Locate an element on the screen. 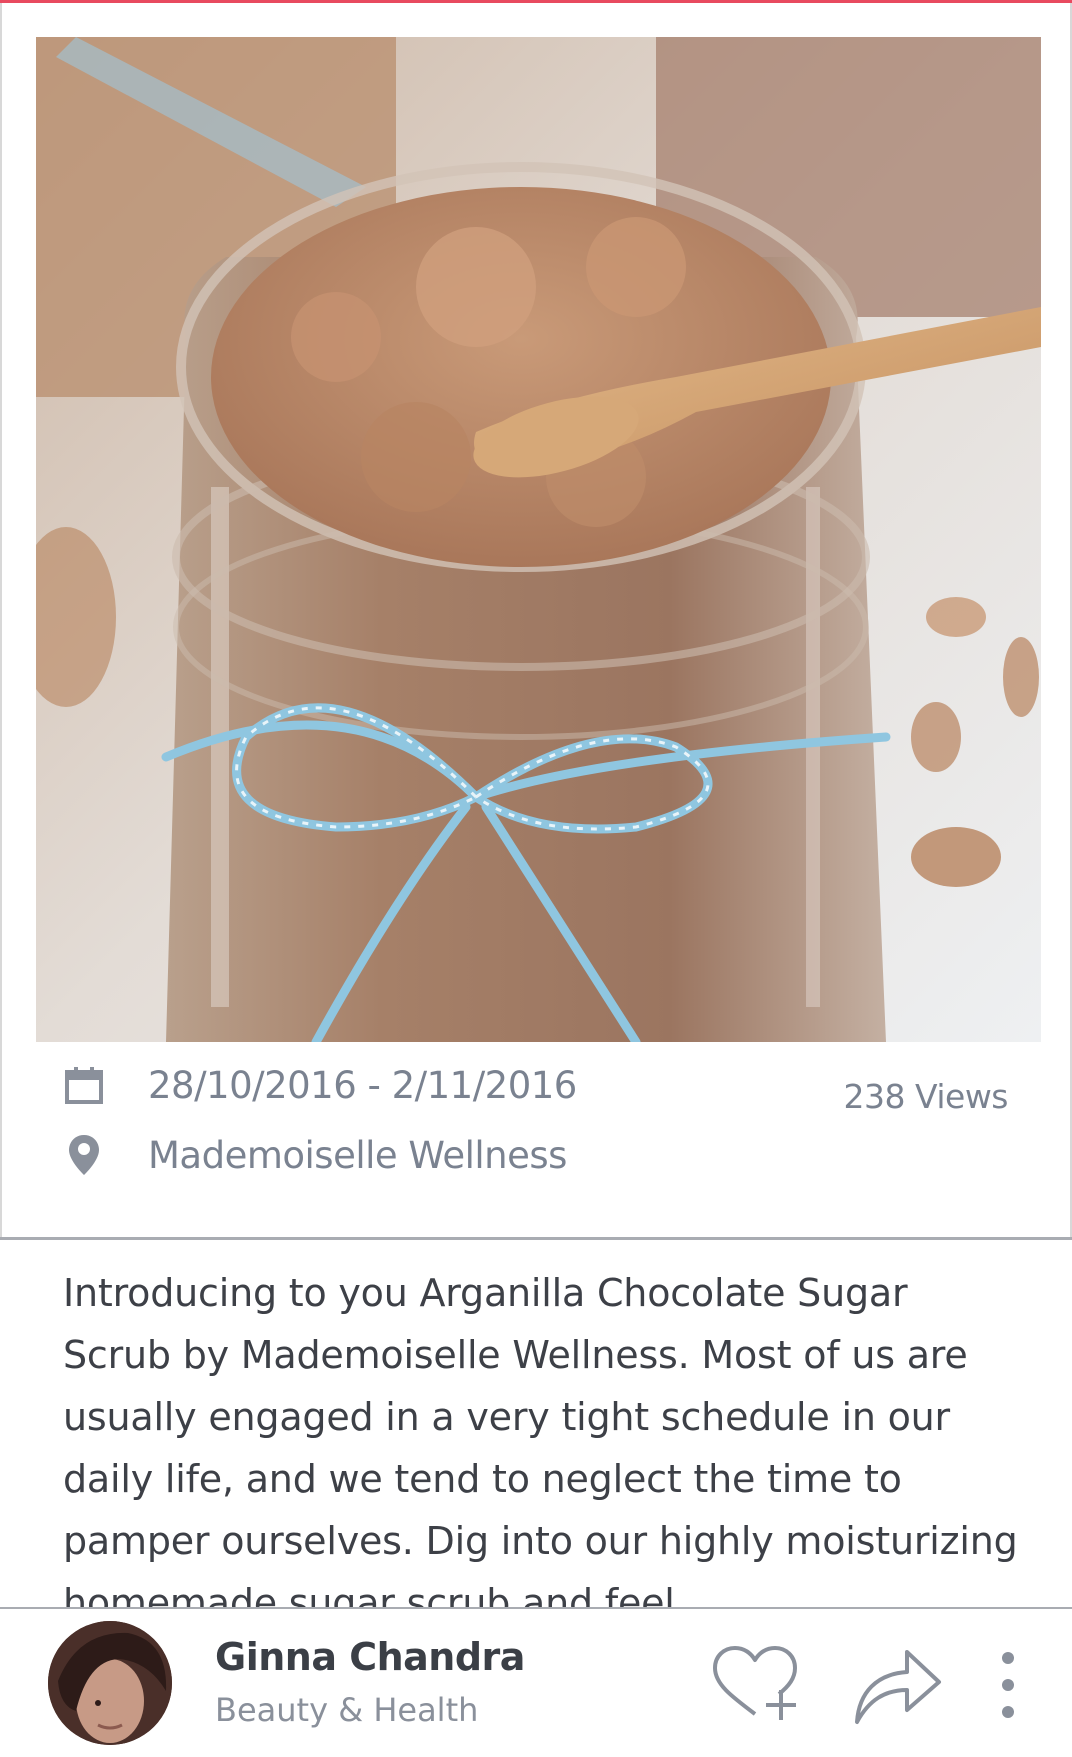 The height and width of the screenshot is (1757, 1072). date-range: 28/10/2016 - 2/11/2016 is located at coordinates (362, 1085).